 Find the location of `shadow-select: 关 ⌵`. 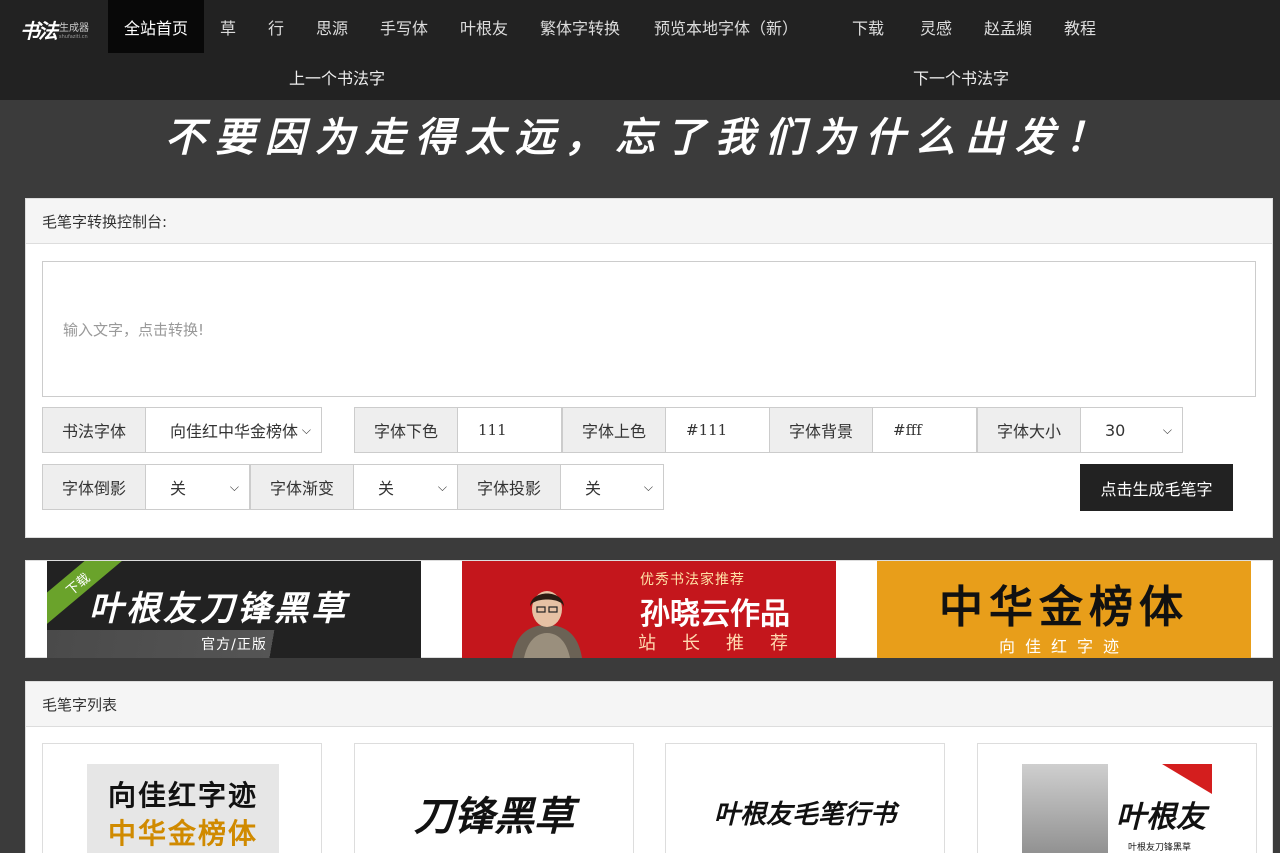

shadow-select: 关 ⌵ is located at coordinates (612, 487).